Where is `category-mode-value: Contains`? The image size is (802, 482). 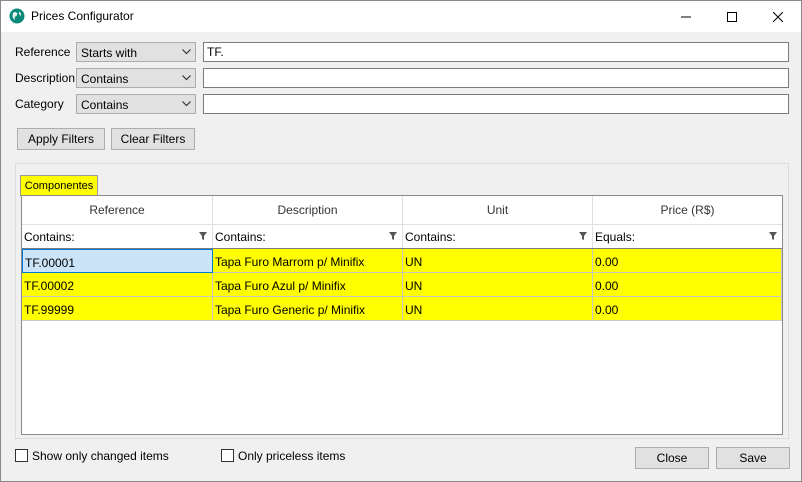
category-mode-value: Contains is located at coordinates (105, 105).